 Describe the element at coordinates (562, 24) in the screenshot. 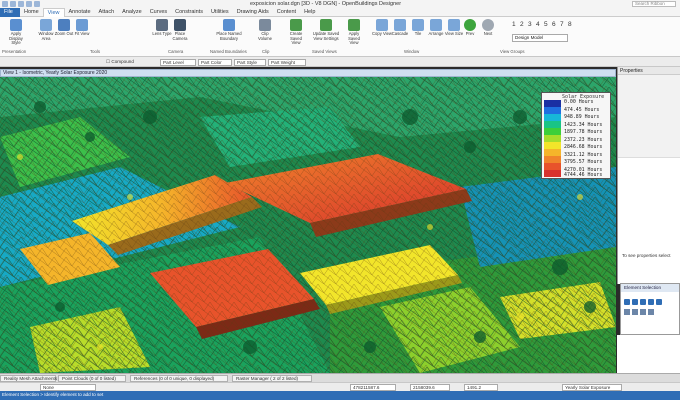

I see `view-7-button: 7` at that location.